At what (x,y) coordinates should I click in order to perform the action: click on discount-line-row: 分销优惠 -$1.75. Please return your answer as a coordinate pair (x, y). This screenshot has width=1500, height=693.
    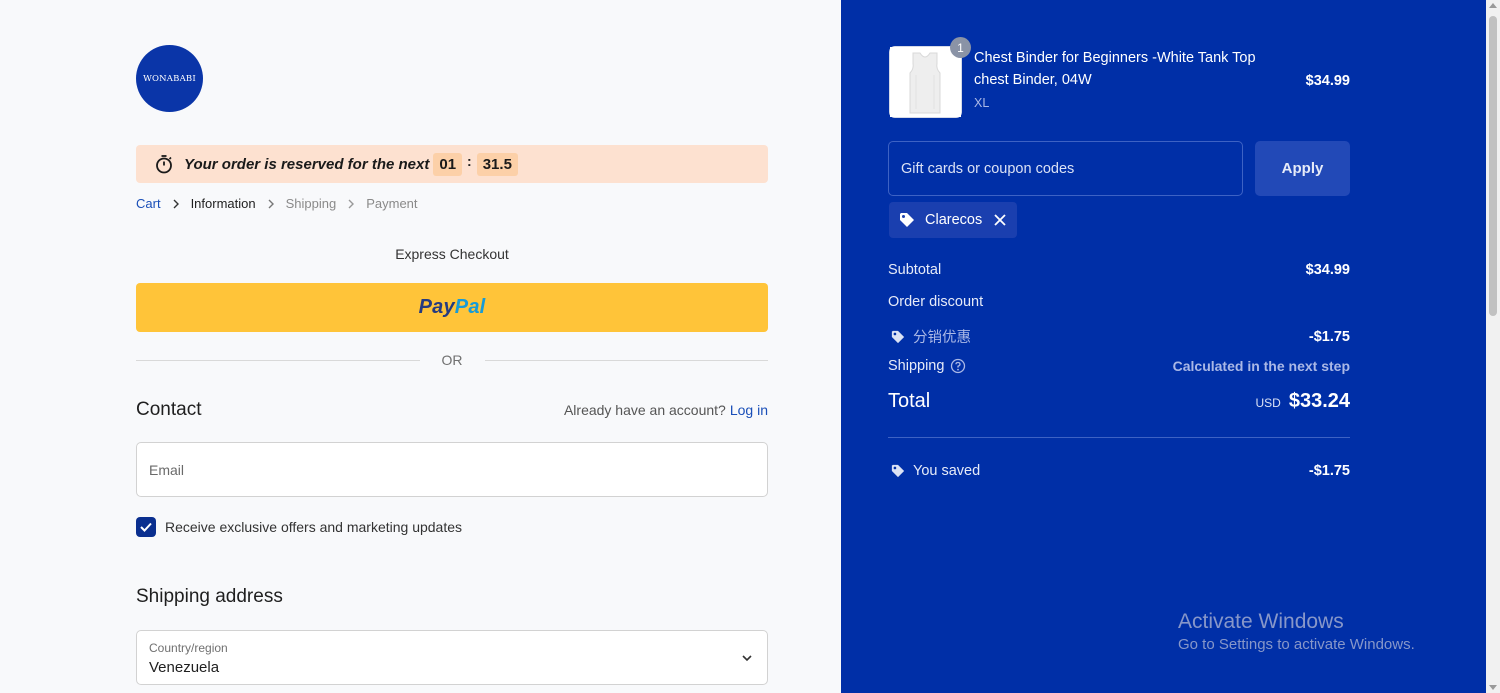
    Looking at the image, I should click on (1119, 336).